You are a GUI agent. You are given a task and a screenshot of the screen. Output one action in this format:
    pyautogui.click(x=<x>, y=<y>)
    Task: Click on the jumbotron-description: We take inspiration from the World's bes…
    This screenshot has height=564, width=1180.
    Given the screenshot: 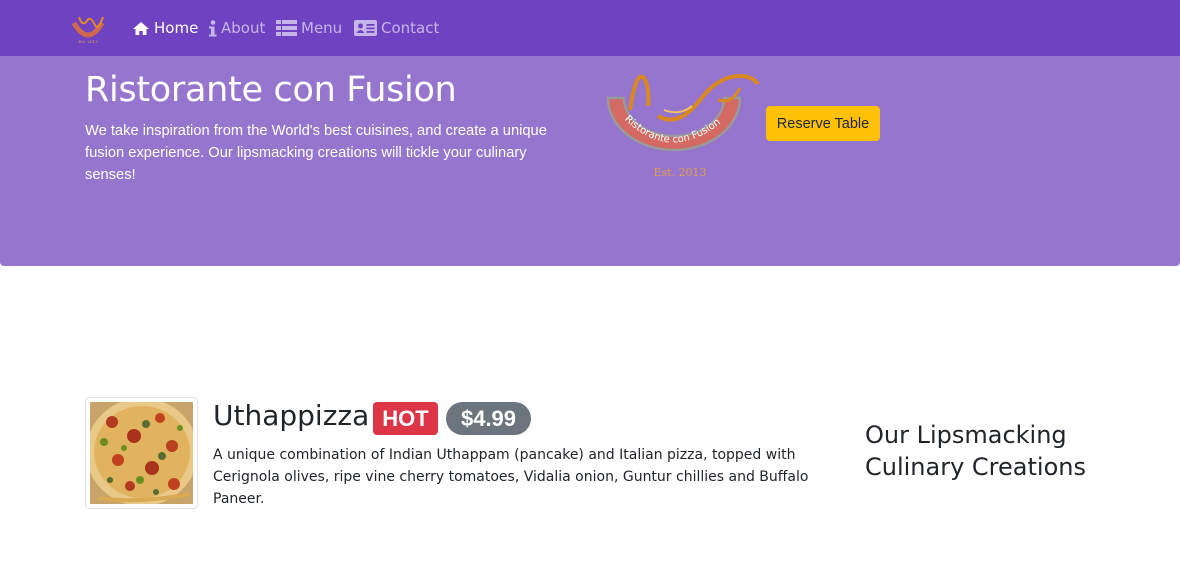 What is the action you would take?
    pyautogui.click(x=316, y=153)
    